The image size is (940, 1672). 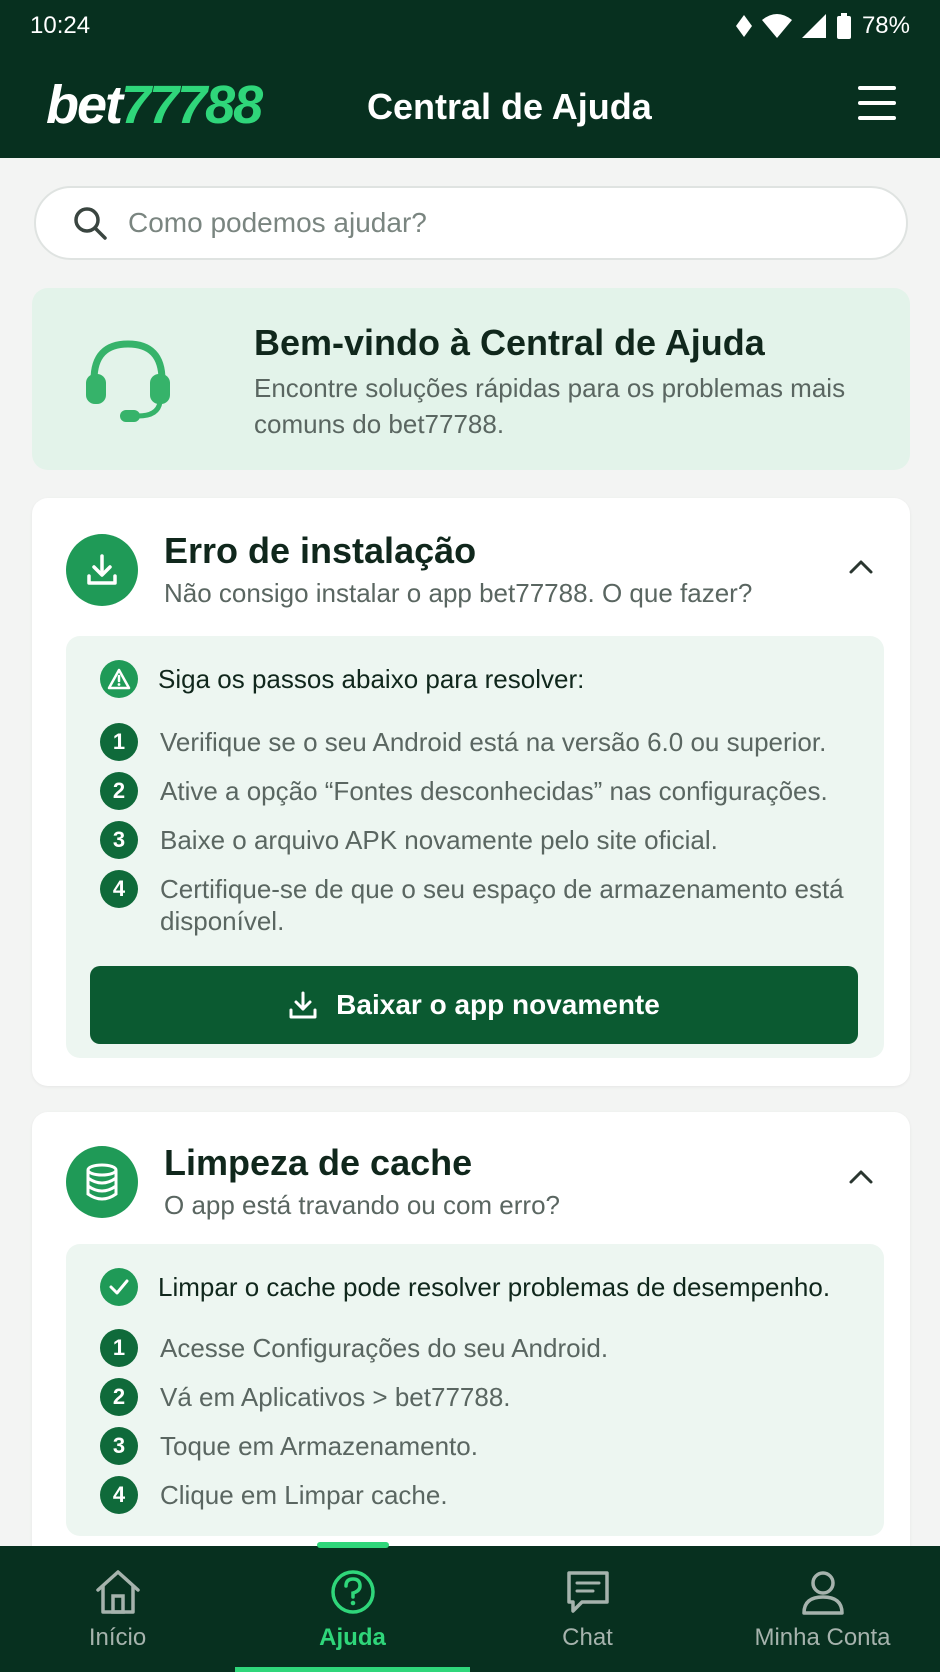 What do you see at coordinates (192, 105) in the screenshot?
I see `logo-number: 77788` at bounding box center [192, 105].